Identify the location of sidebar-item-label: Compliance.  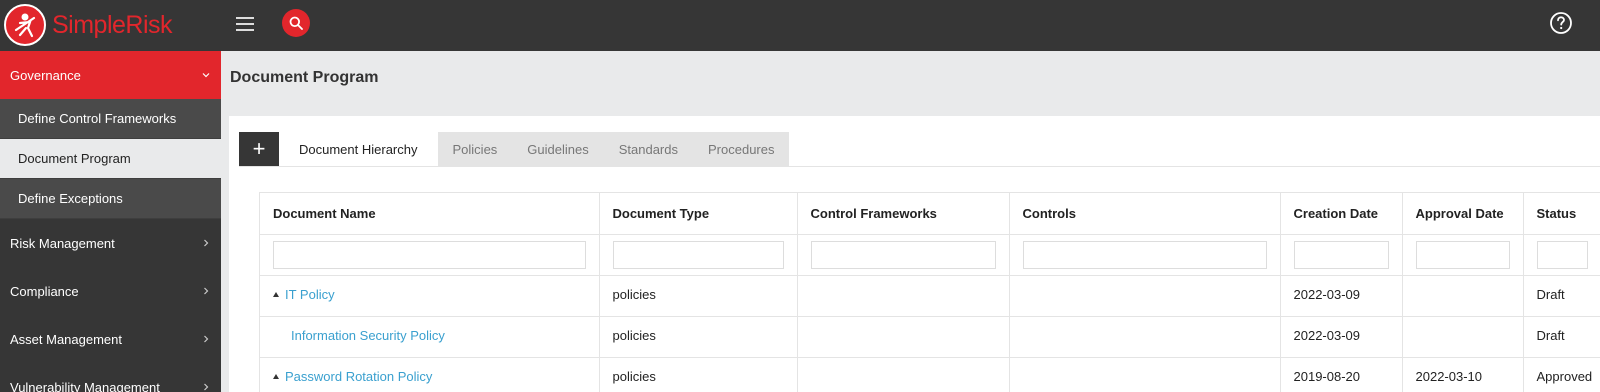
(44, 291).